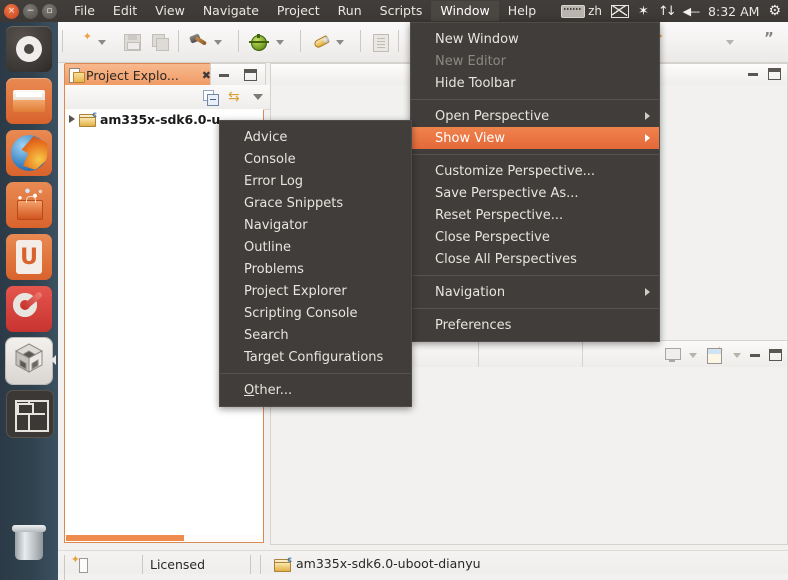 Image resolution: width=788 pixels, height=580 pixels. Describe the element at coordinates (178, 564) in the screenshot. I see `license-status-label: Licensed` at that location.